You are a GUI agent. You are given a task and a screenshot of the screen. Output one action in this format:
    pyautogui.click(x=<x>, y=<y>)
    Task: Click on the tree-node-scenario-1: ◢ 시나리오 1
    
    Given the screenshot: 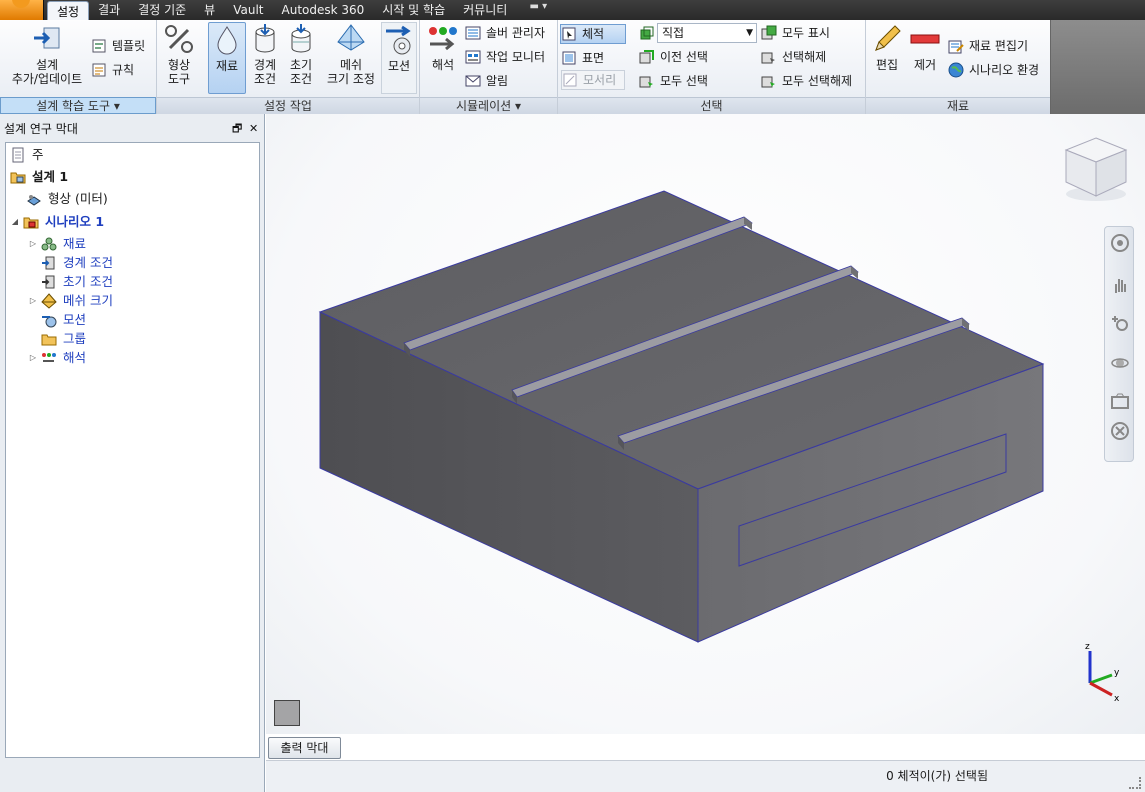 What is the action you would take?
    pyautogui.click(x=57, y=221)
    